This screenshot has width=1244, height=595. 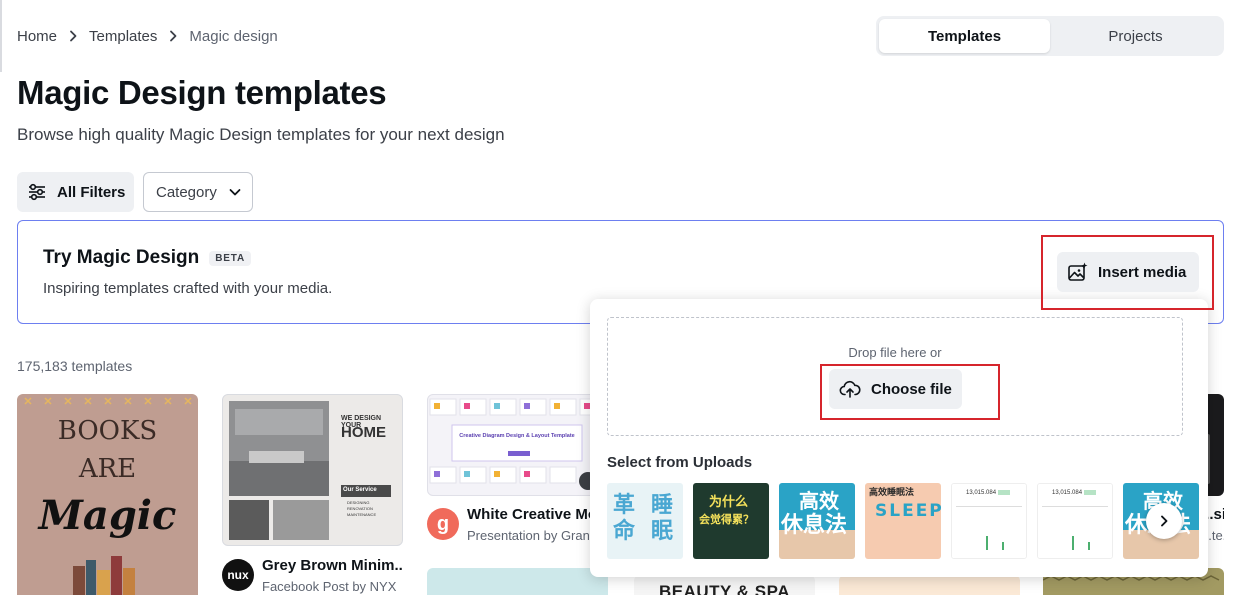 I want to click on books-line-1: BOOKS, so click(x=107, y=431).